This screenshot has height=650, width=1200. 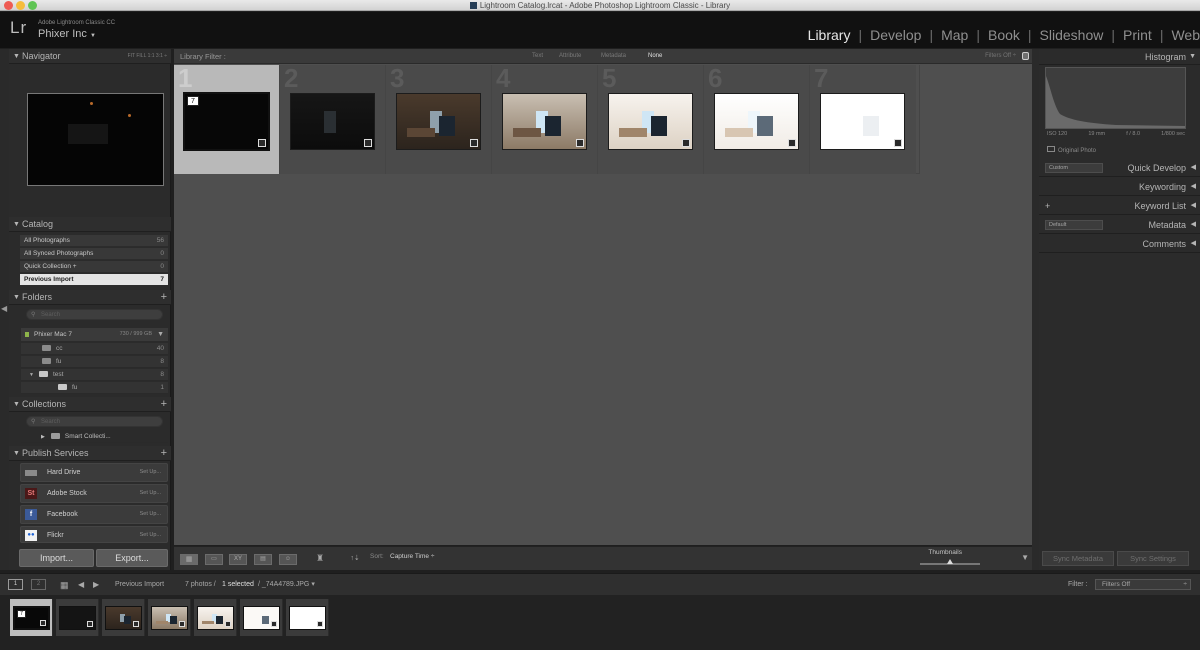 I want to click on add-collection-icon: +, so click(x=164, y=404).